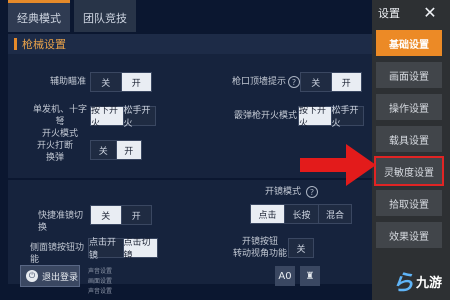 The width and height of the screenshot is (450, 300). Describe the element at coordinates (389, 13) in the screenshot. I see `settings-title: 设置` at that location.